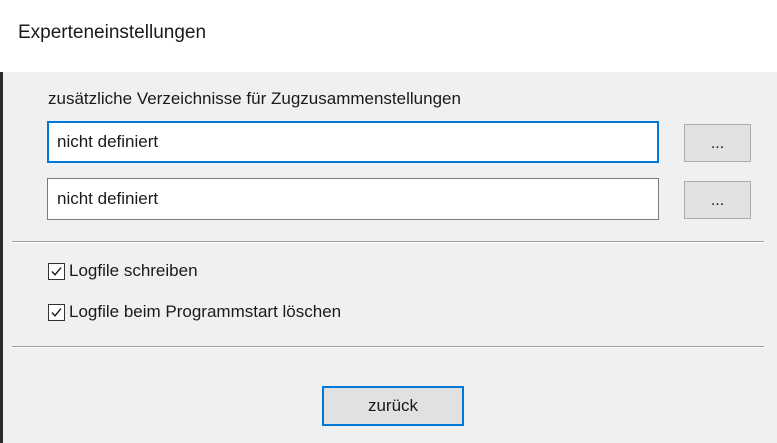 The image size is (777, 443). I want to click on write-logfile-option: Logfile schreiben, so click(123, 271).